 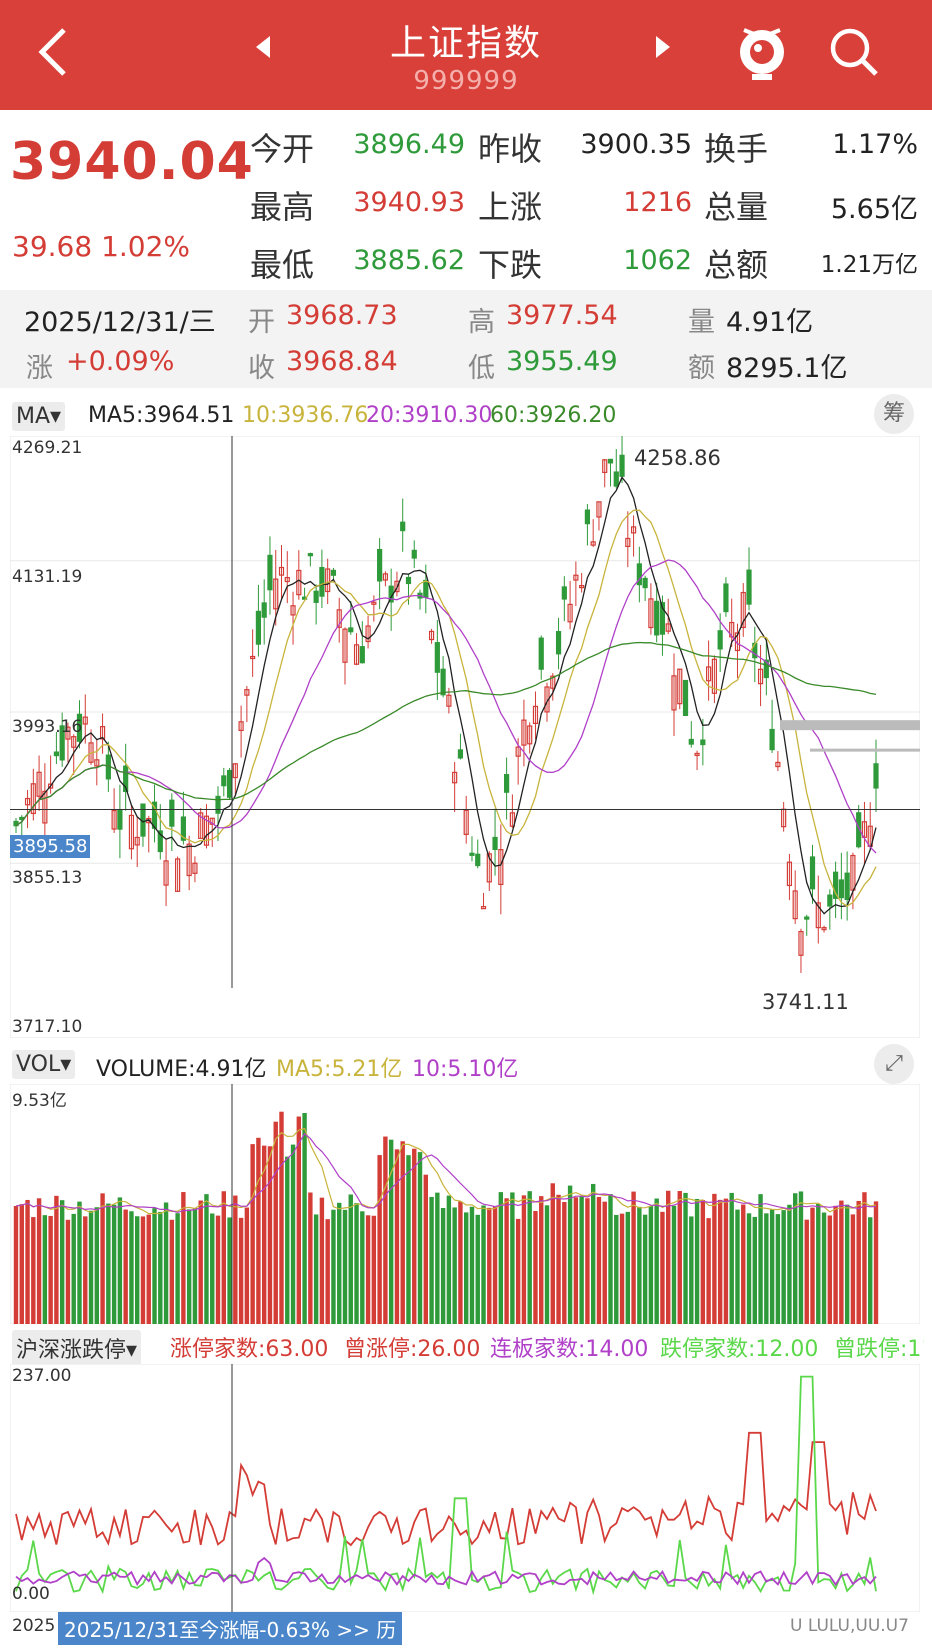 I want to click on high-label: 最高, so click(x=282, y=207).